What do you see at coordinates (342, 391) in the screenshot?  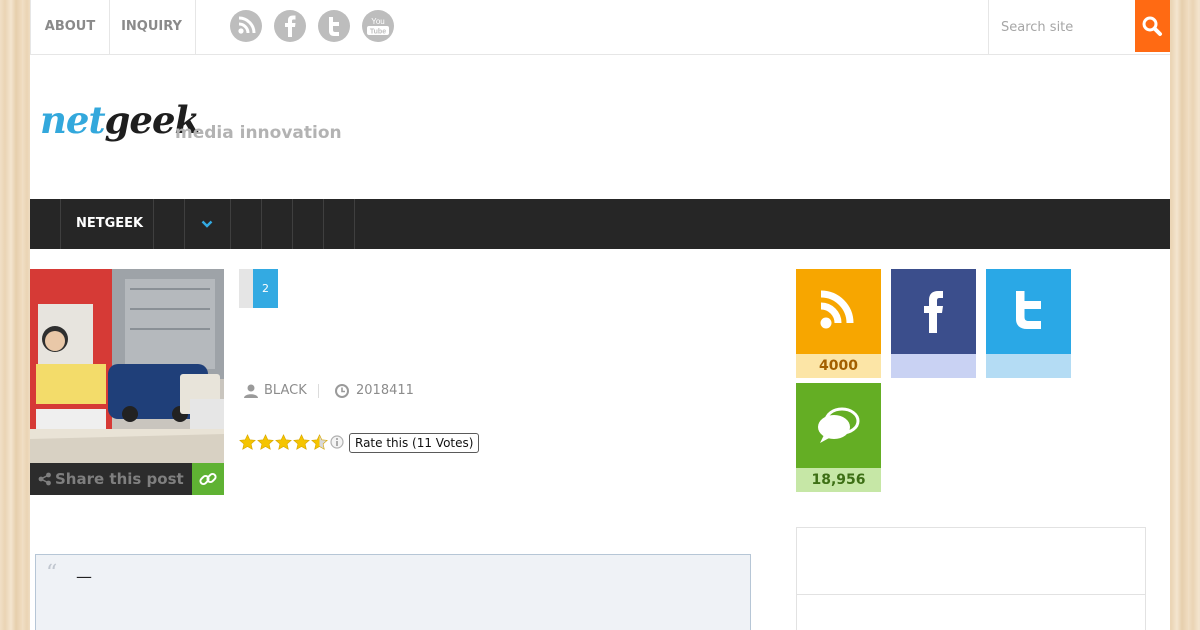 I see `clock-icon` at bounding box center [342, 391].